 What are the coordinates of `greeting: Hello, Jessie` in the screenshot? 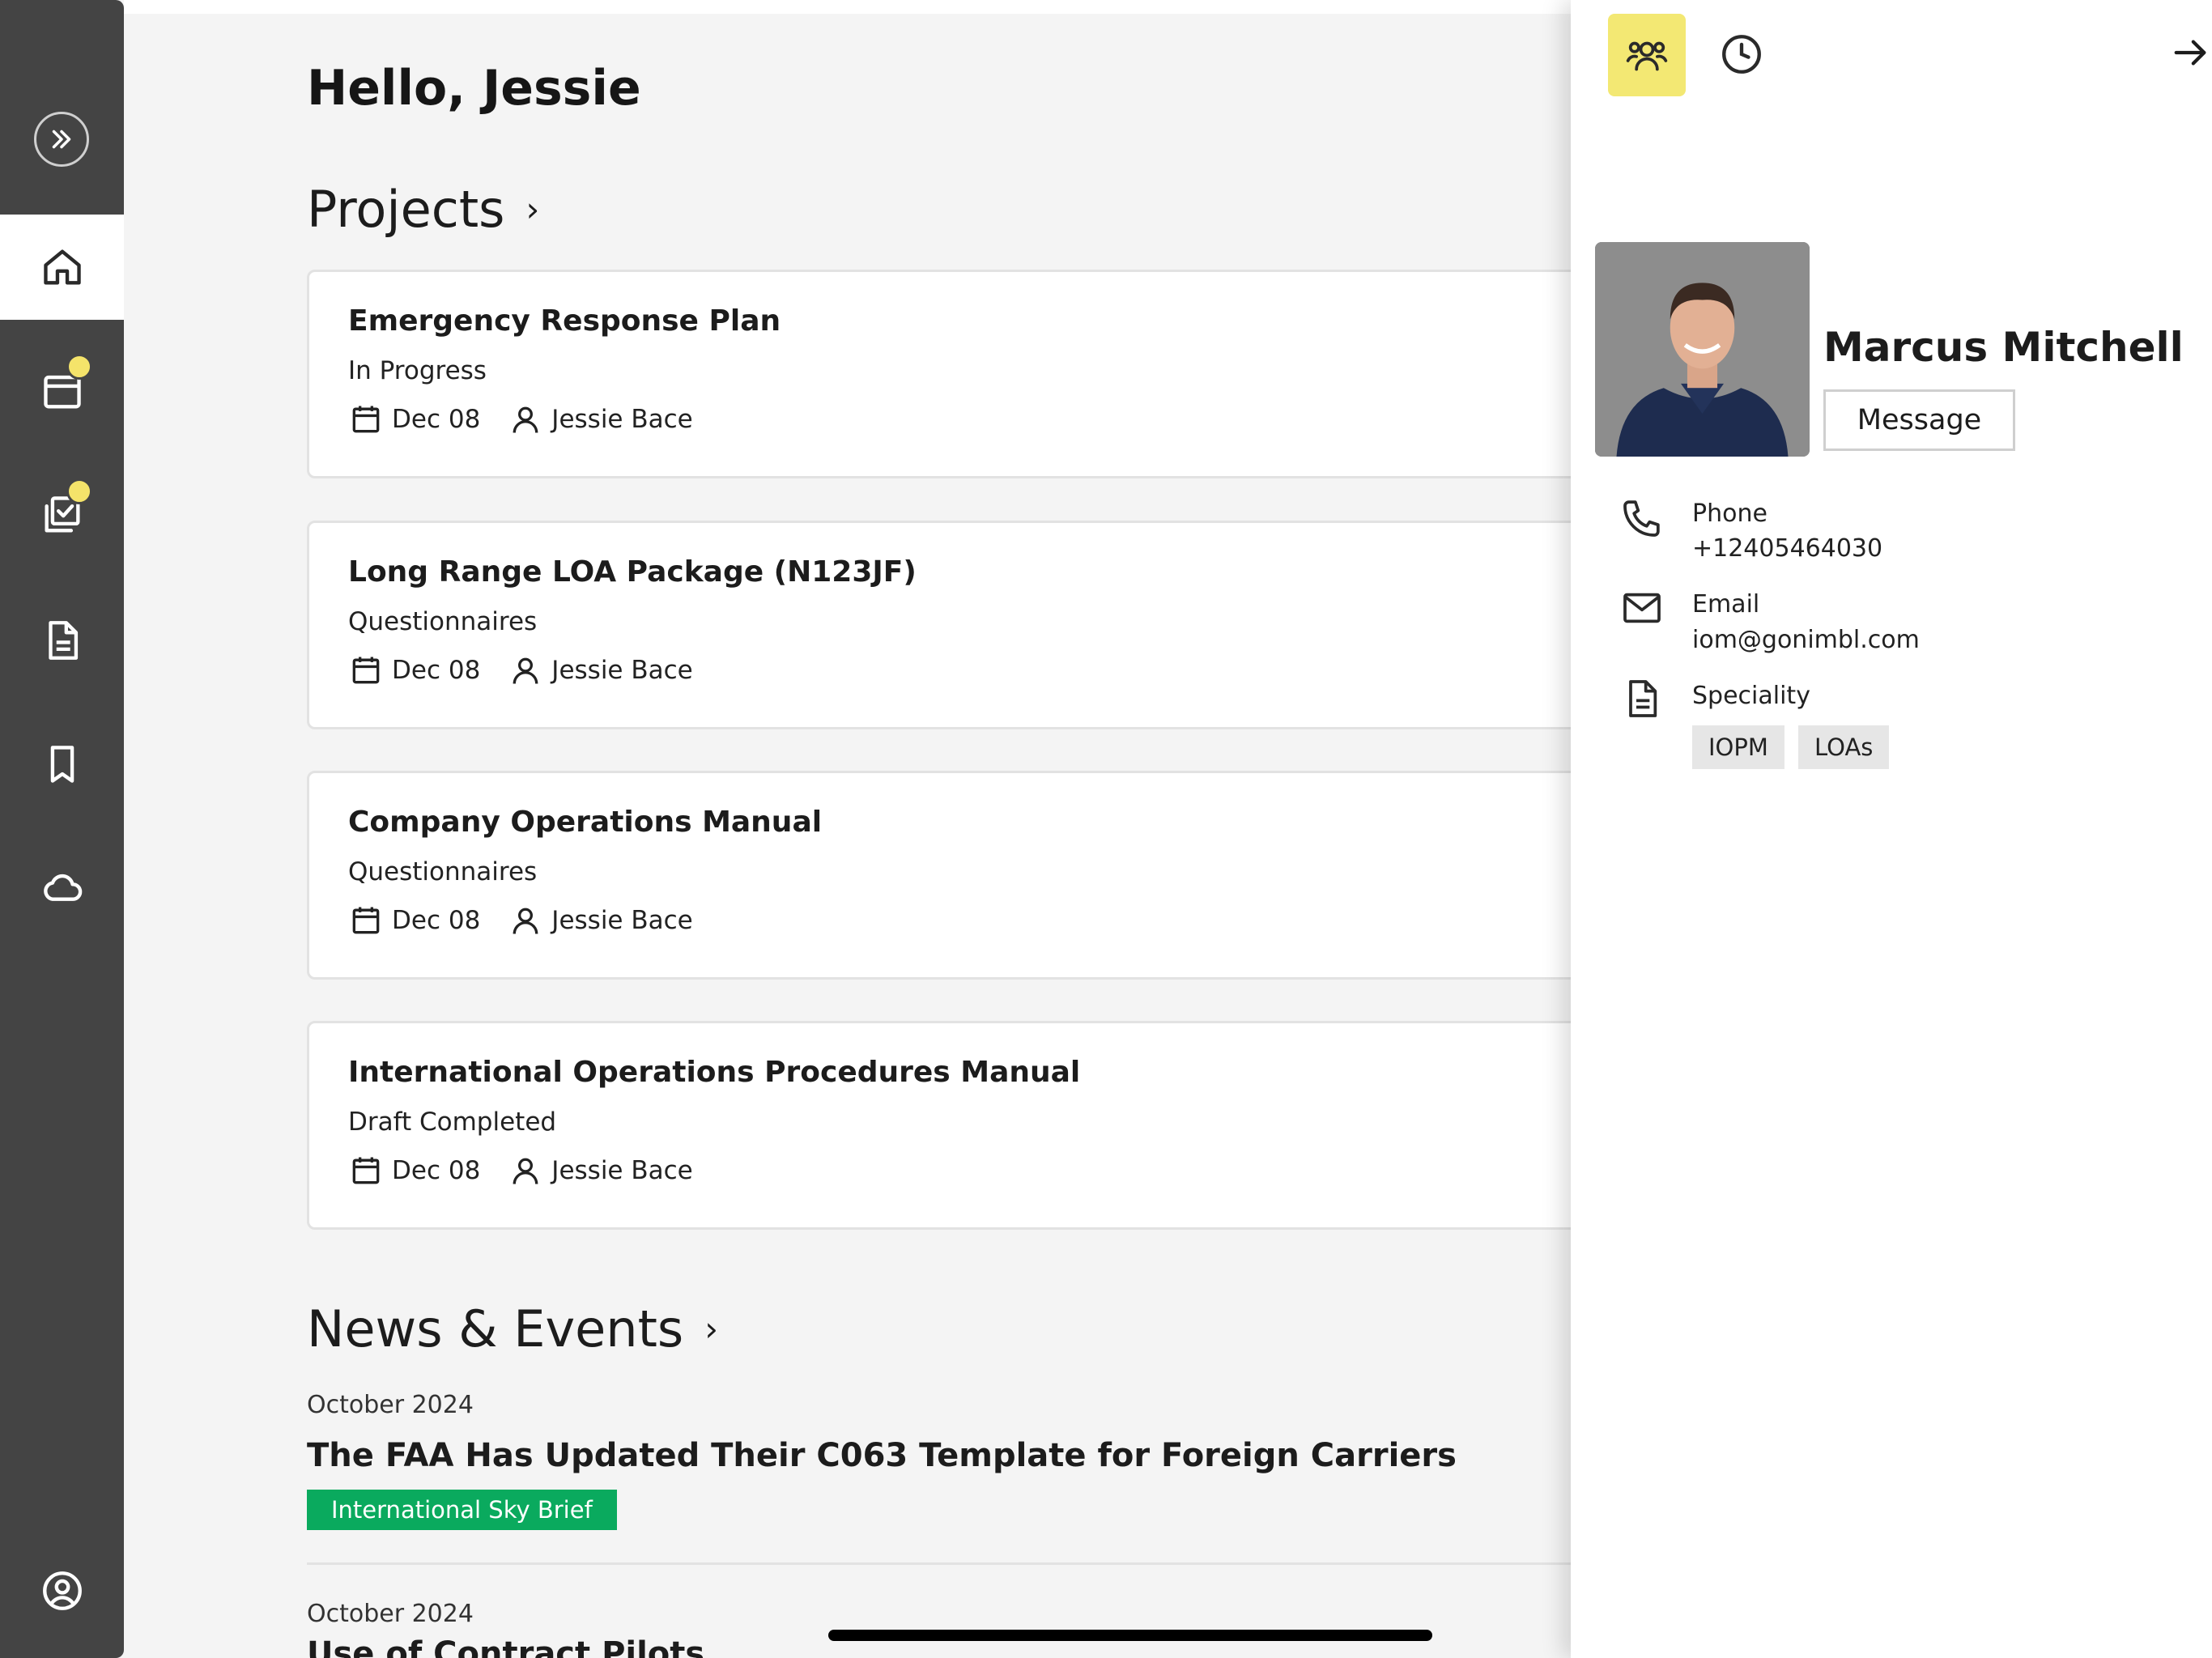 It's located at (474, 88).